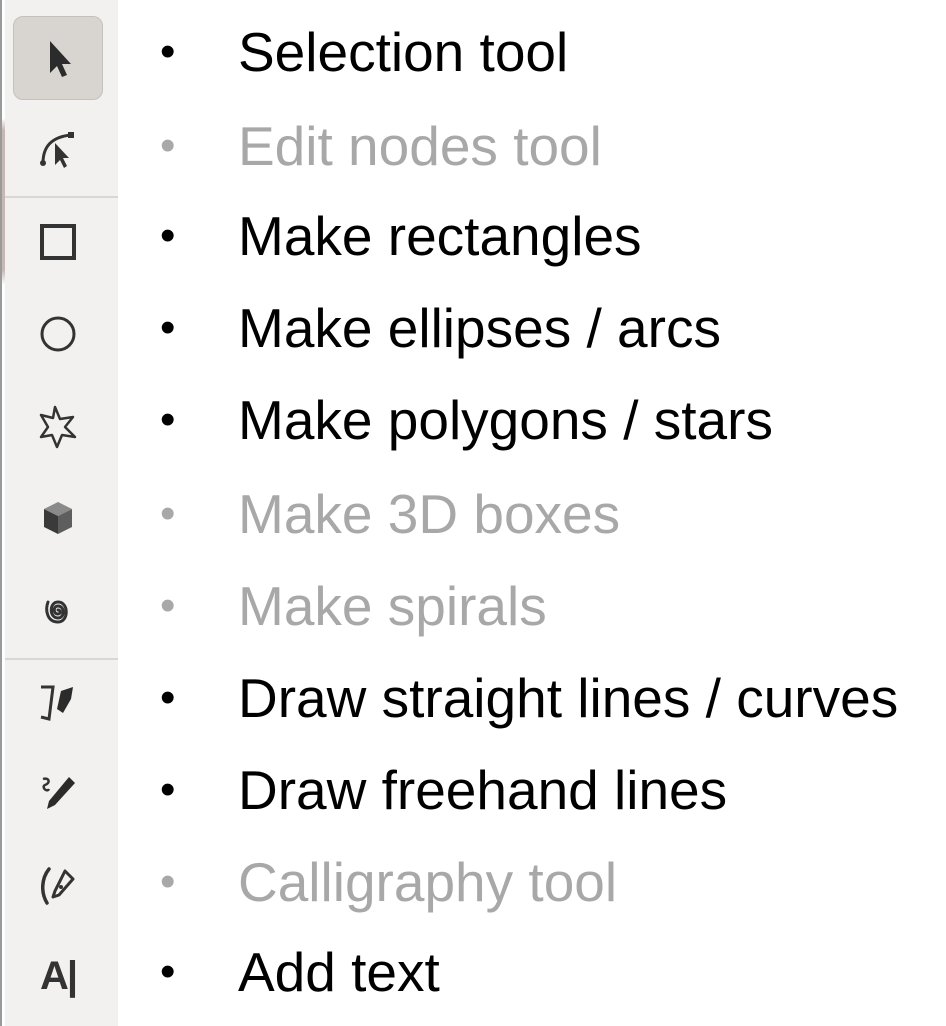 This screenshot has height=1026, width=946. I want to click on list-item: • Add text, so click(300, 972).